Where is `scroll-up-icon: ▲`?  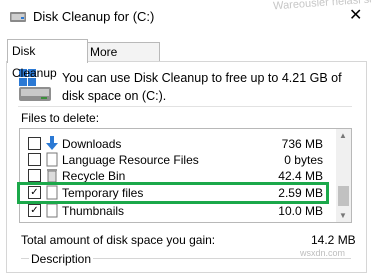
scroll-up-icon: ▲ is located at coordinates (343, 135).